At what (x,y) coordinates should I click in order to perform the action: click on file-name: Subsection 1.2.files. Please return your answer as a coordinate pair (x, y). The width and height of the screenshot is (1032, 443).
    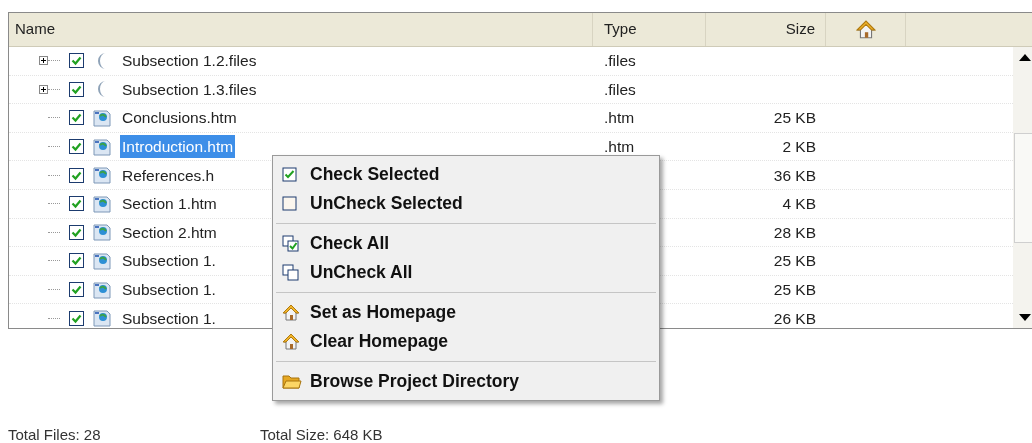
    Looking at the image, I should click on (189, 61).